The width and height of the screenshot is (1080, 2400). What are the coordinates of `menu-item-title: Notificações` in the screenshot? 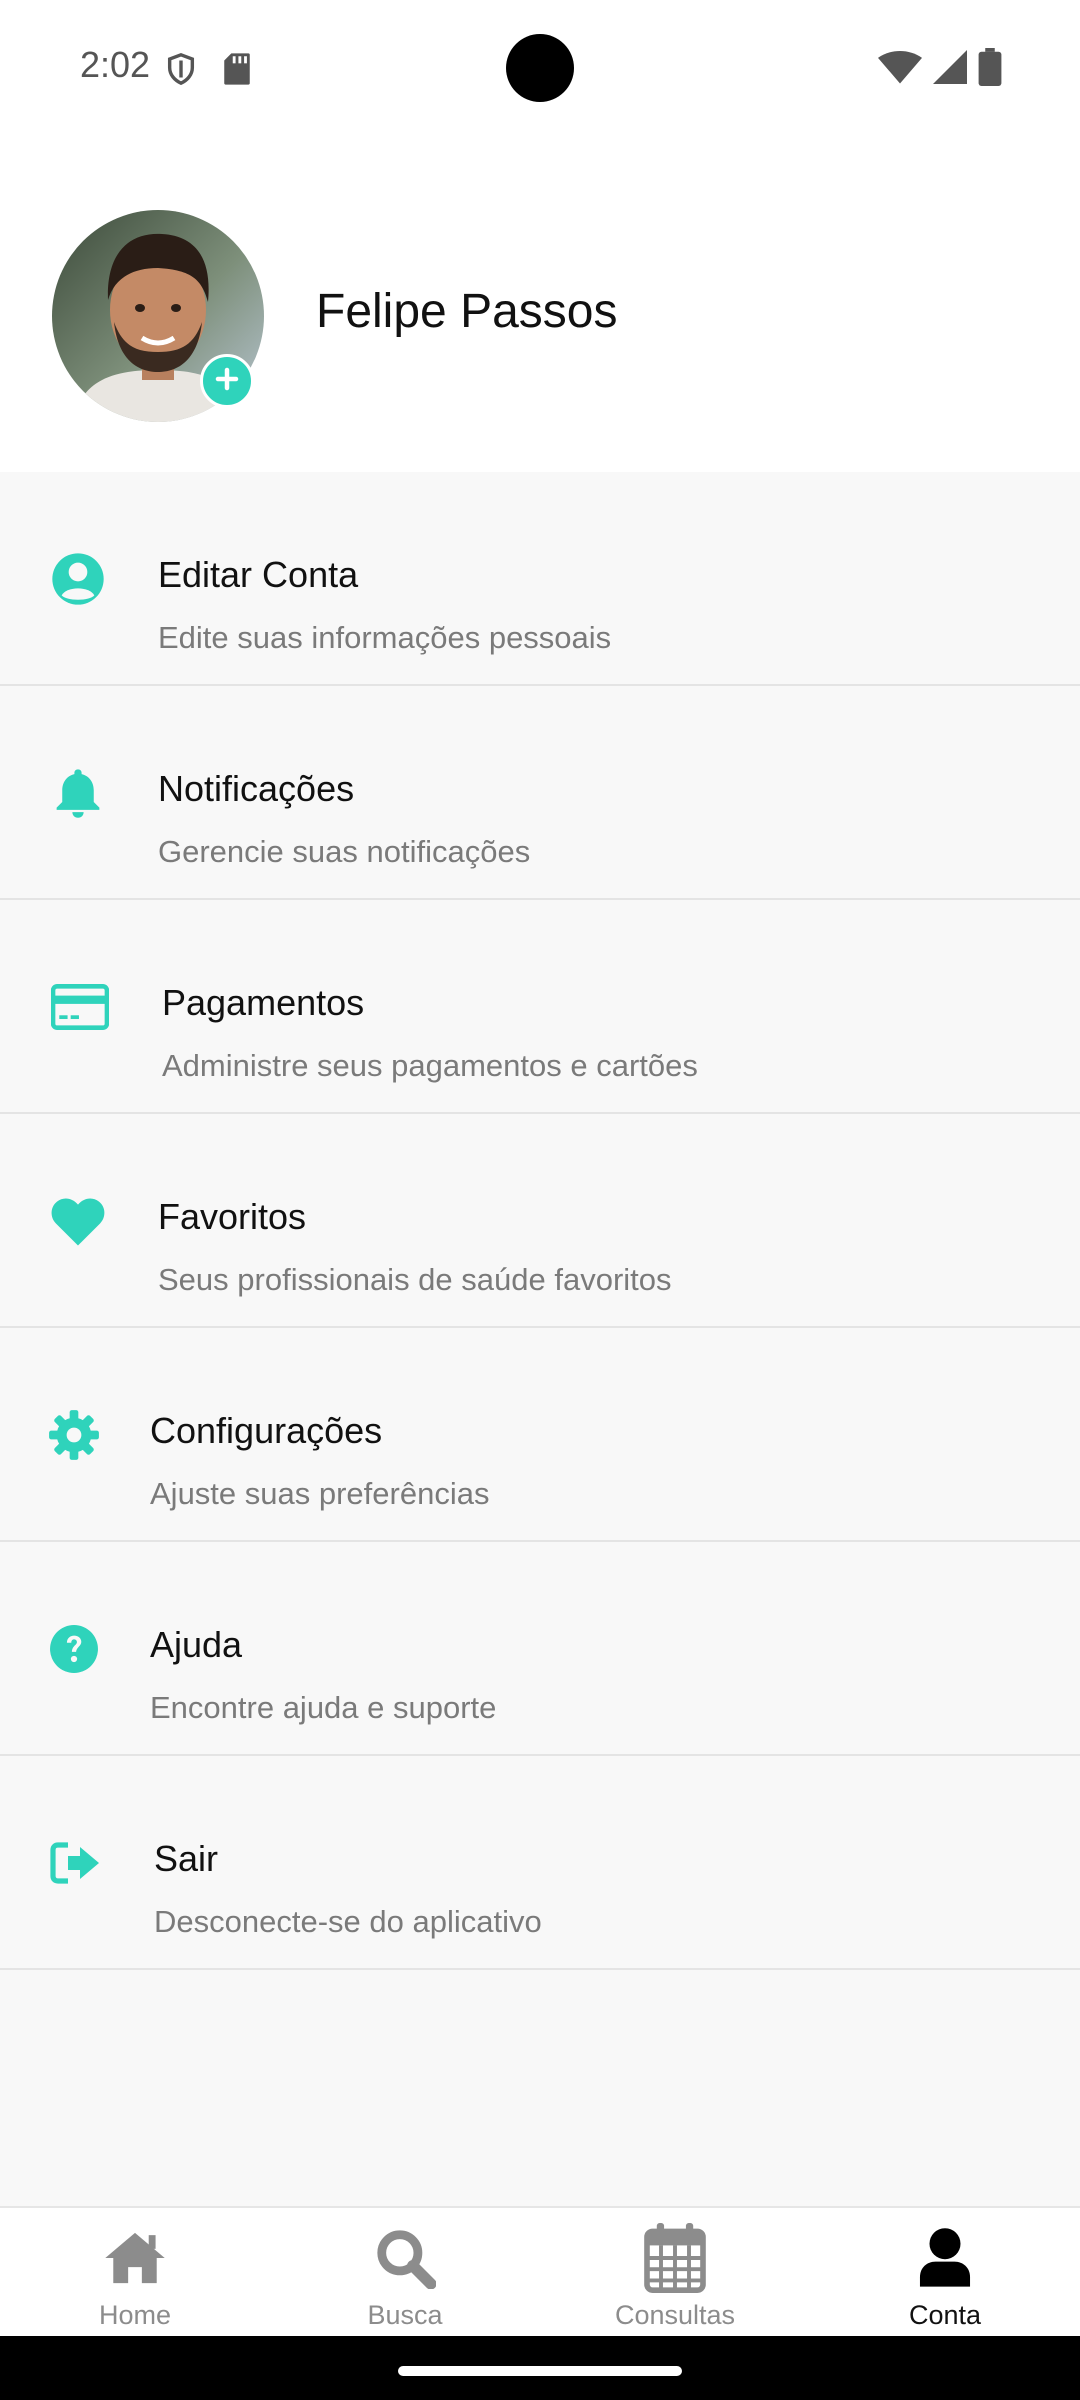 It's located at (256, 788).